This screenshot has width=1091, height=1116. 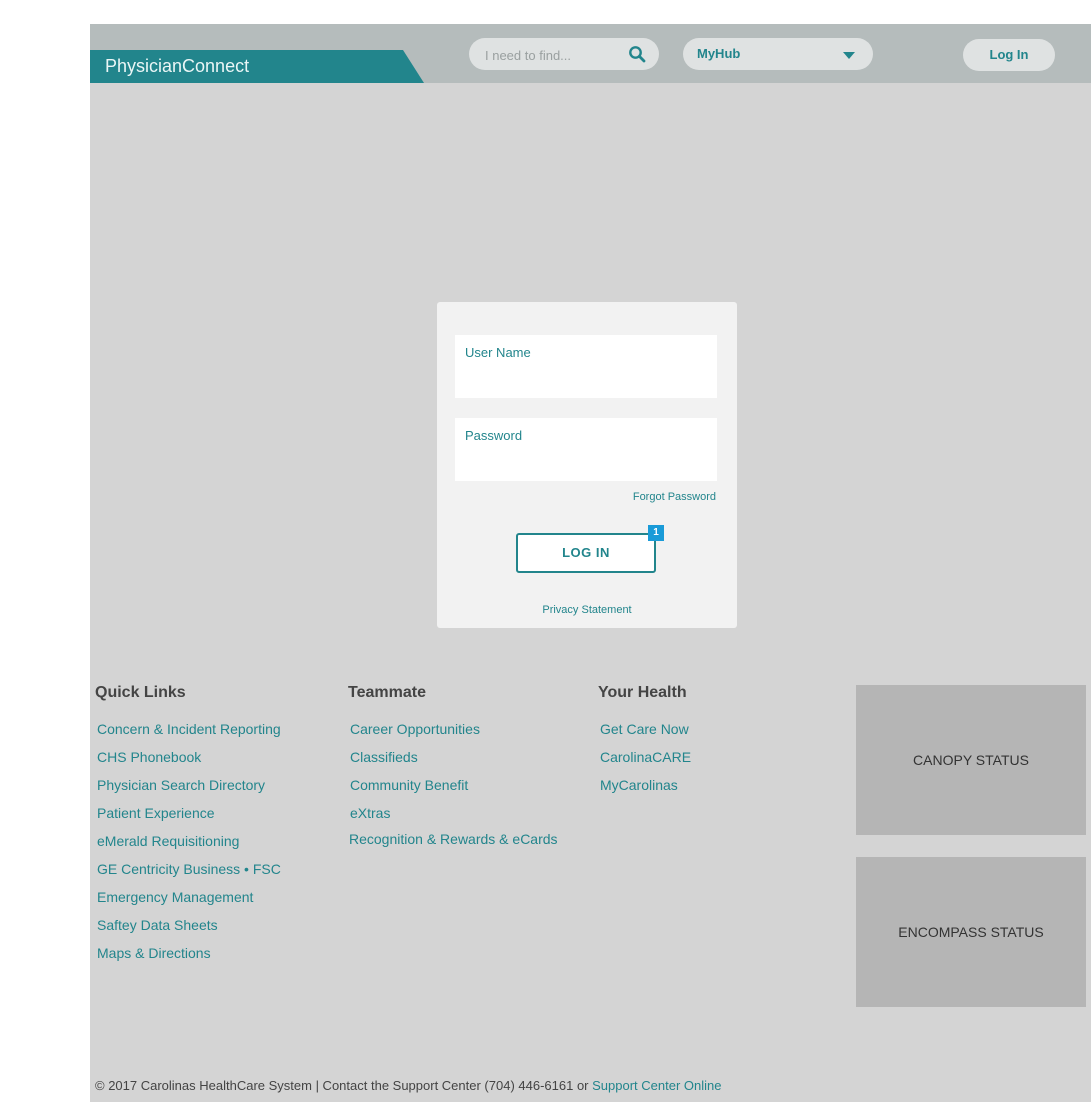 What do you see at coordinates (587, 462) in the screenshot?
I see `password-input` at bounding box center [587, 462].